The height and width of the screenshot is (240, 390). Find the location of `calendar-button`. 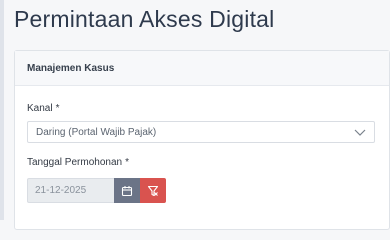

calendar-button is located at coordinates (127, 190).